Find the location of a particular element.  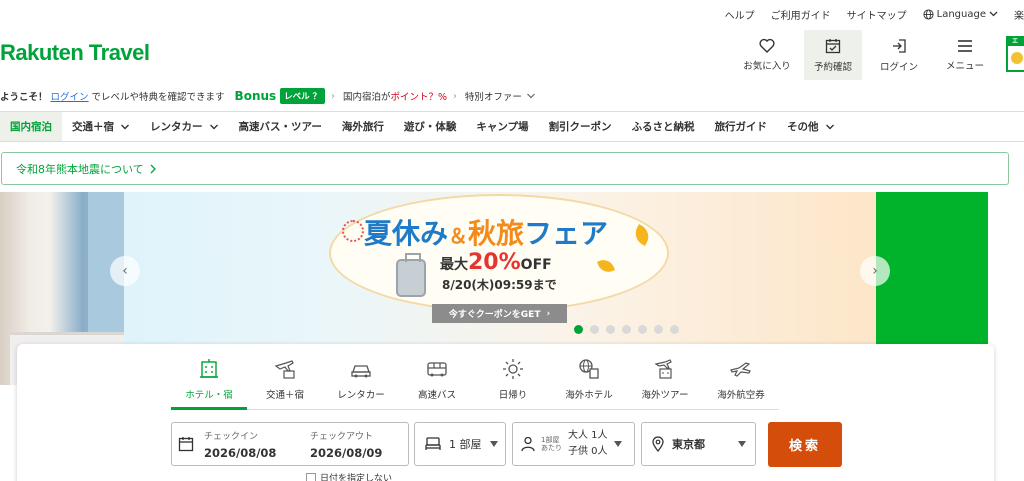

hotel-icon is located at coordinates (209, 368).